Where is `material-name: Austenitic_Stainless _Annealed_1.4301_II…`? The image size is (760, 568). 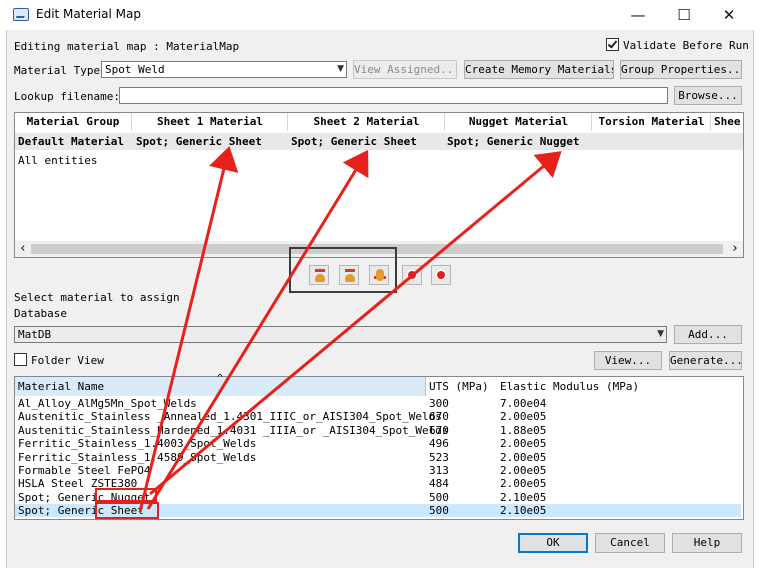 material-name: Austenitic_Stainless _Annealed_1.4301_II… is located at coordinates (230, 417).